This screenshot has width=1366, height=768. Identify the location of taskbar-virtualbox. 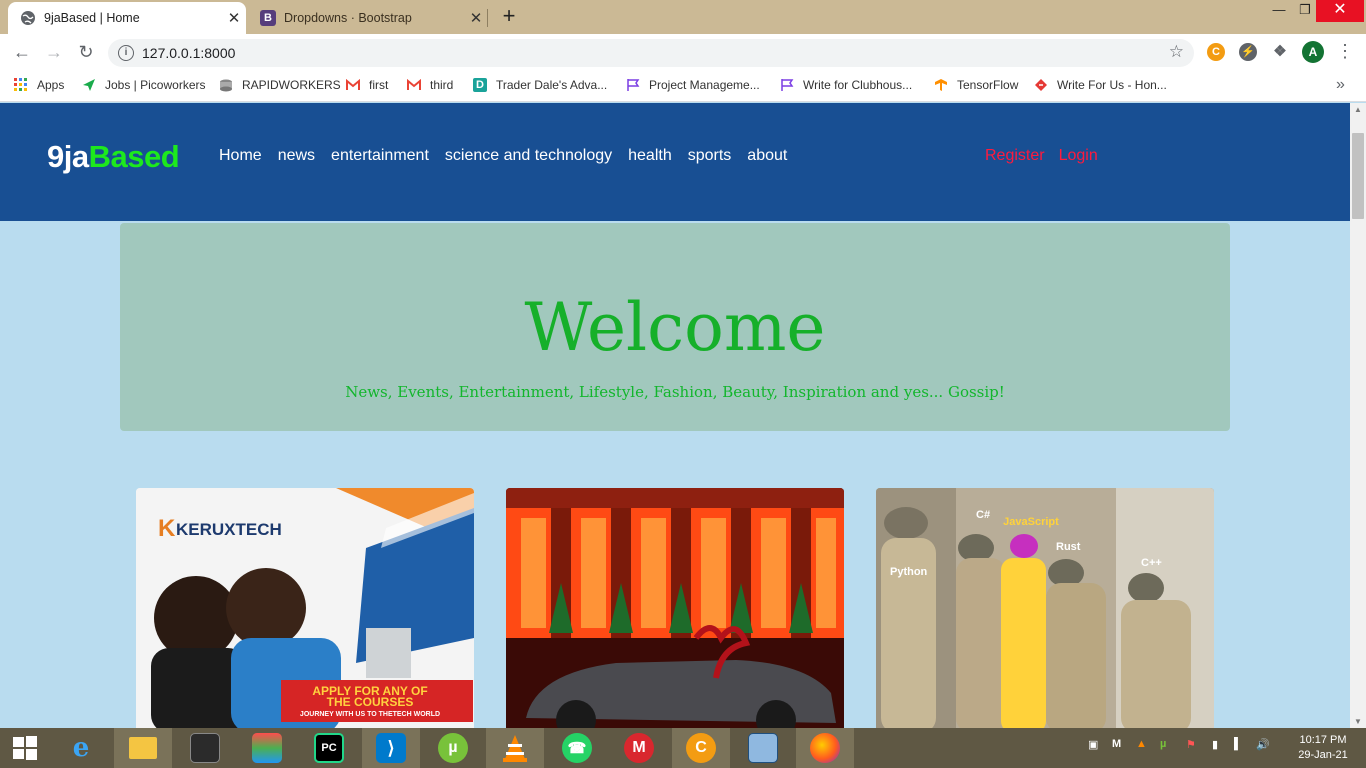
(763, 748).